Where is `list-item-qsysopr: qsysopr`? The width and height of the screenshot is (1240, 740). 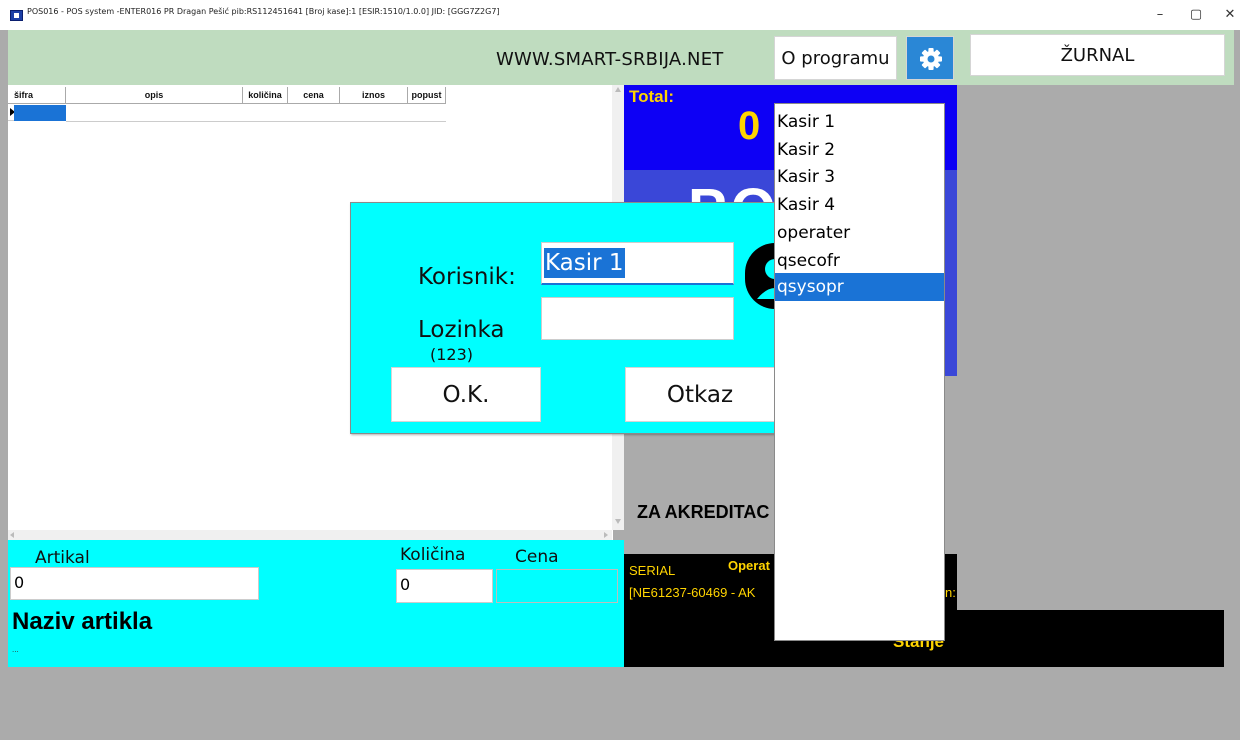
list-item-qsysopr: qsysopr is located at coordinates (859, 287).